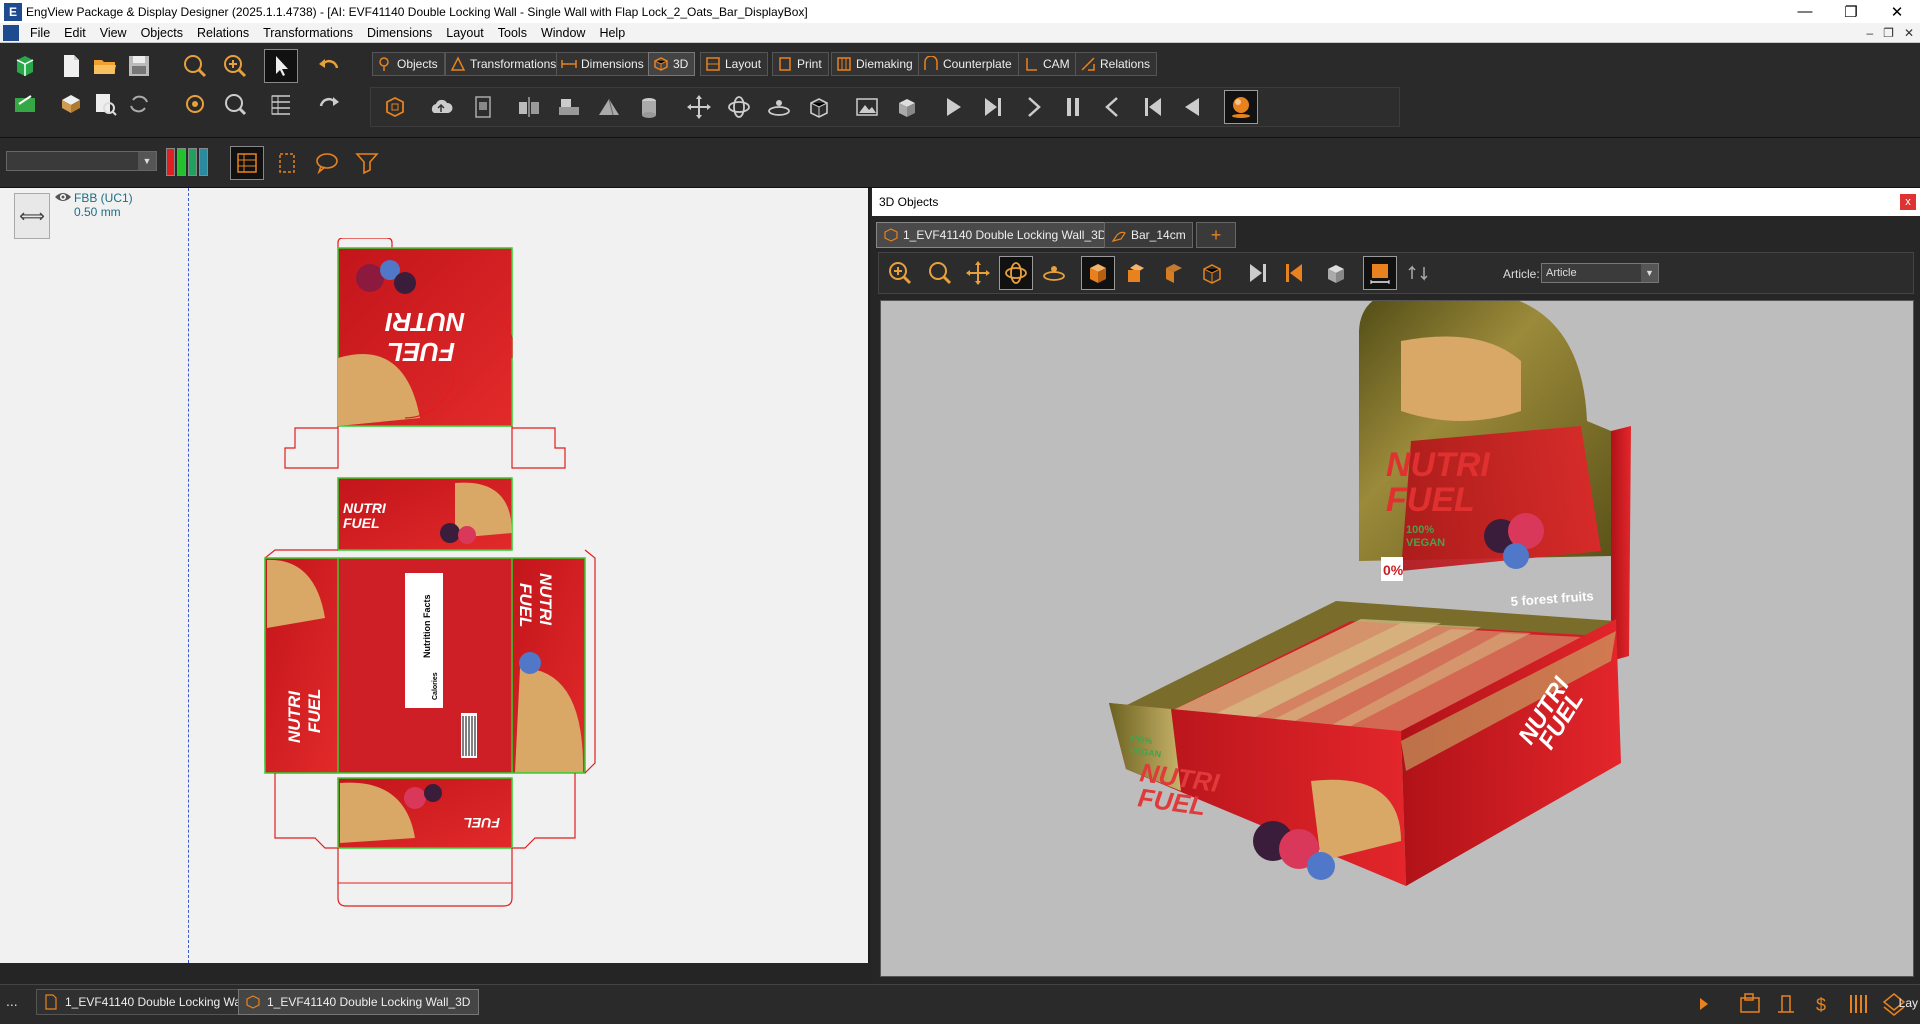  I want to click on mdi-close-button: ✕, so click(1909, 33).